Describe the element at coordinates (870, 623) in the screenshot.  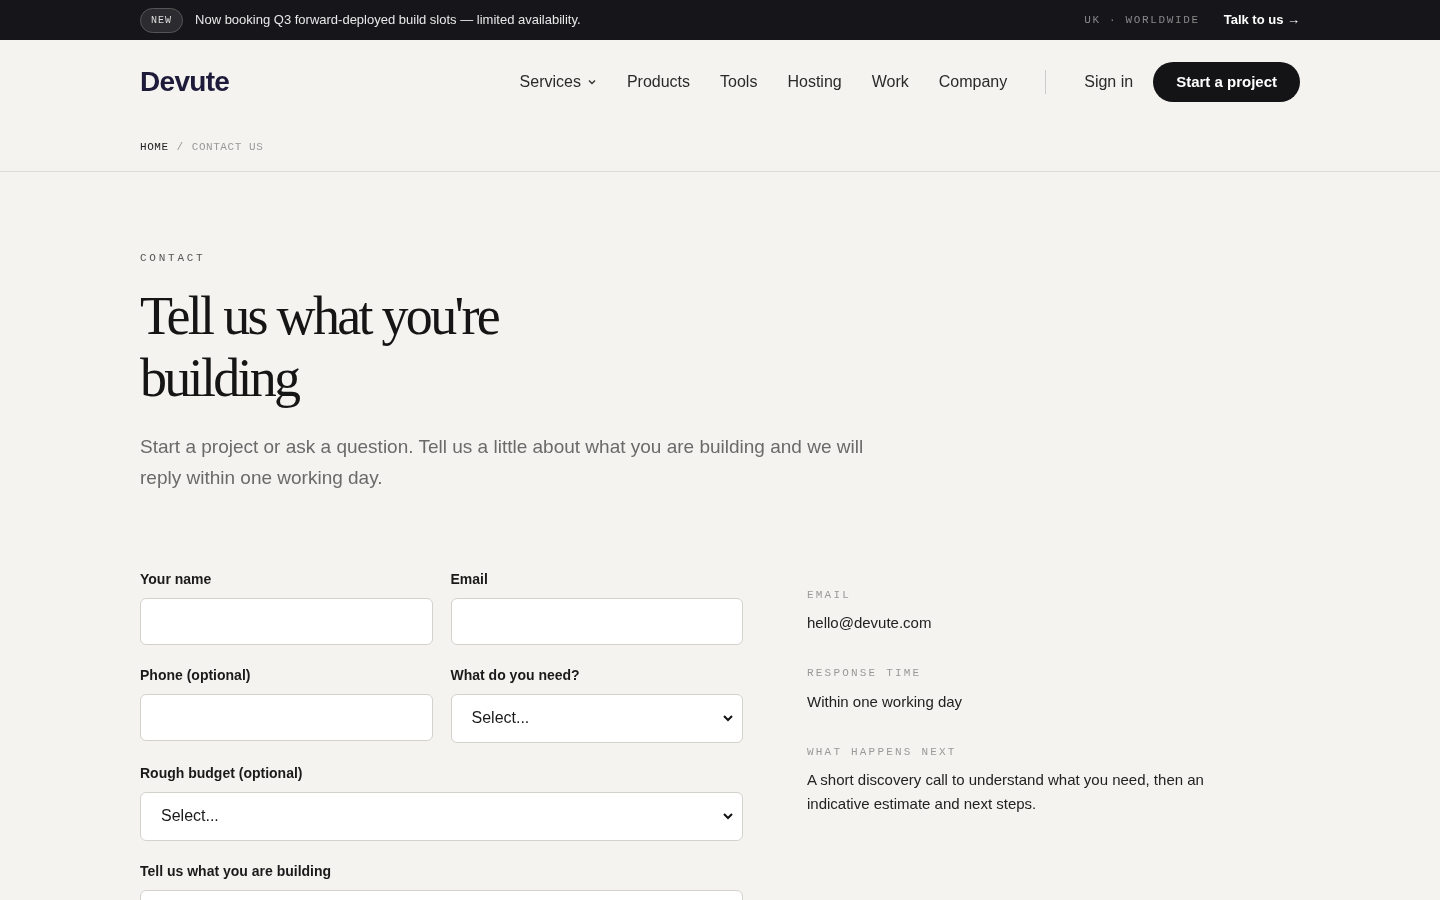
I see `detail-value: hello@devute.com` at that location.